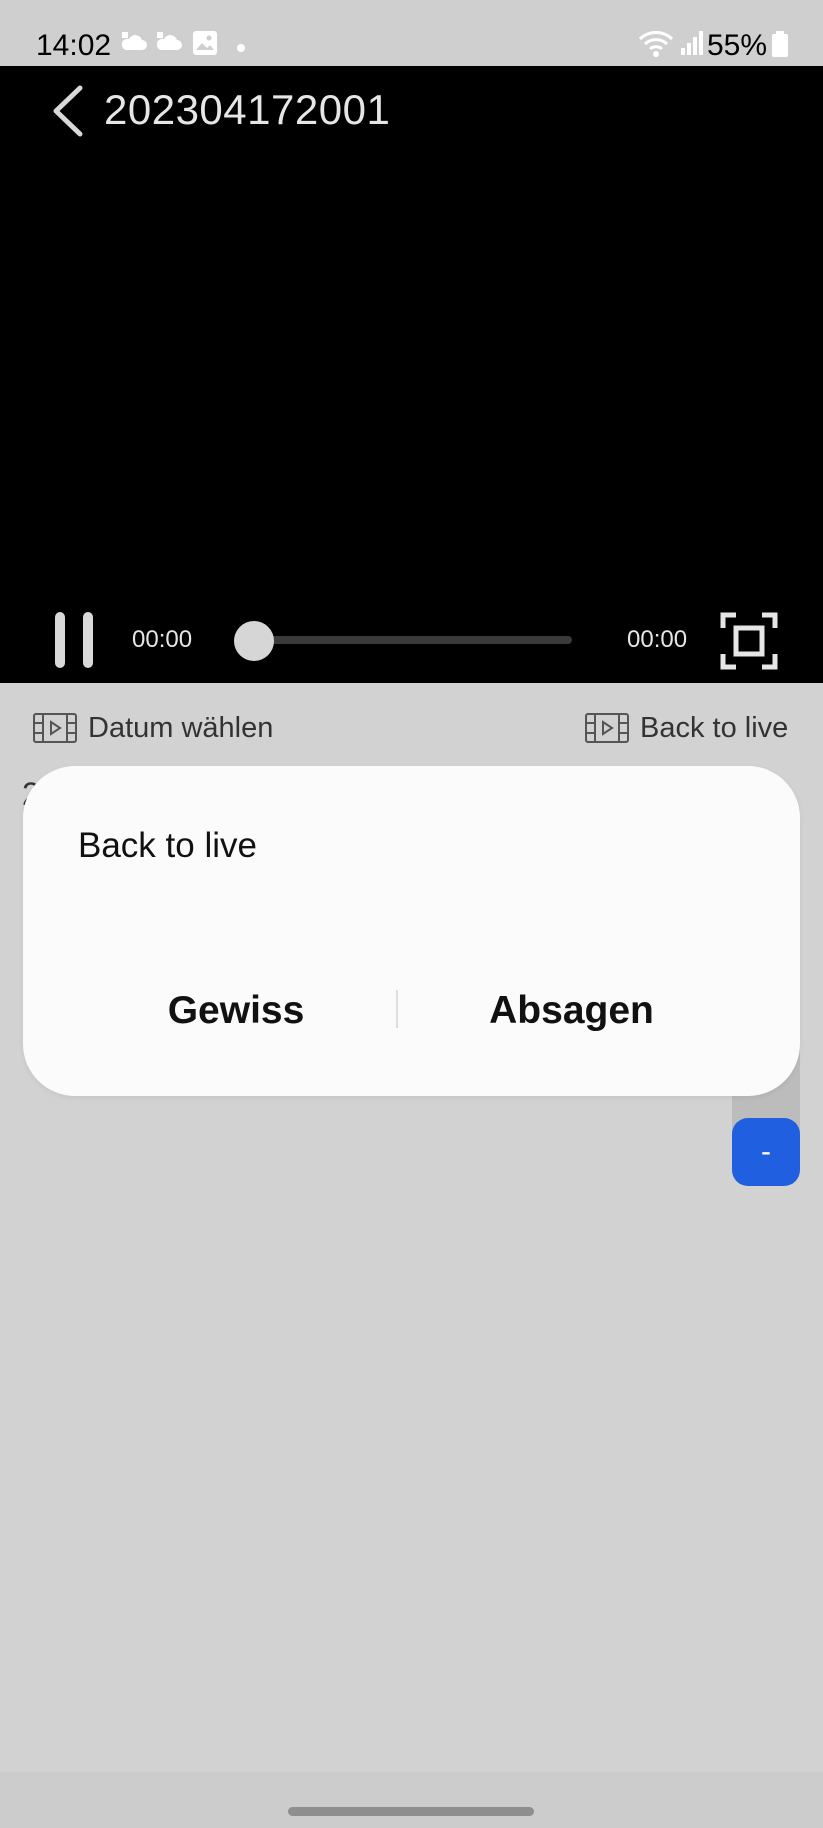  Describe the element at coordinates (254, 641) in the screenshot. I see `progress-knob` at that location.